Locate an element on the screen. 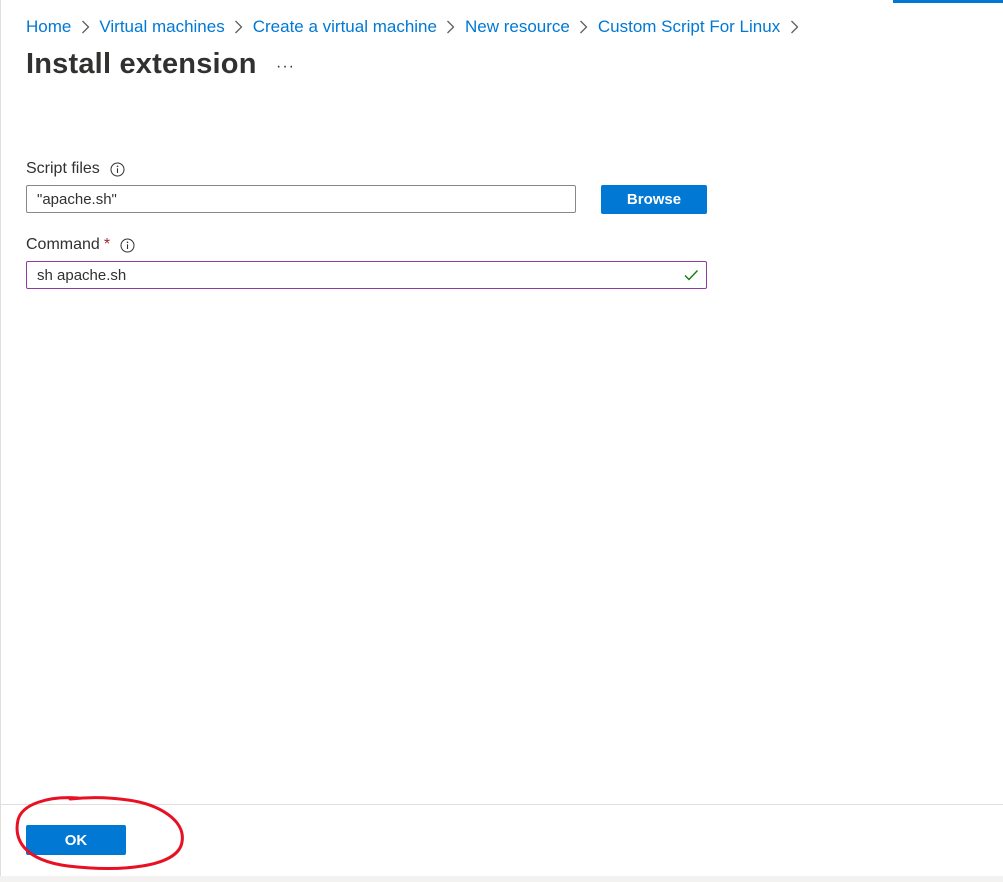  command-input is located at coordinates (366, 275).